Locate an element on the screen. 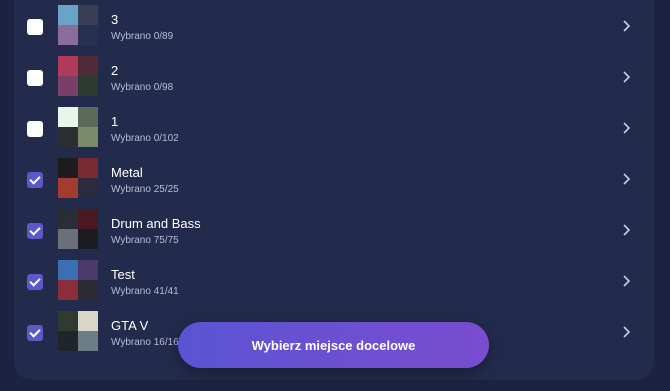  playlist-row: Test Wybrano 41/41 is located at coordinates (334, 280).